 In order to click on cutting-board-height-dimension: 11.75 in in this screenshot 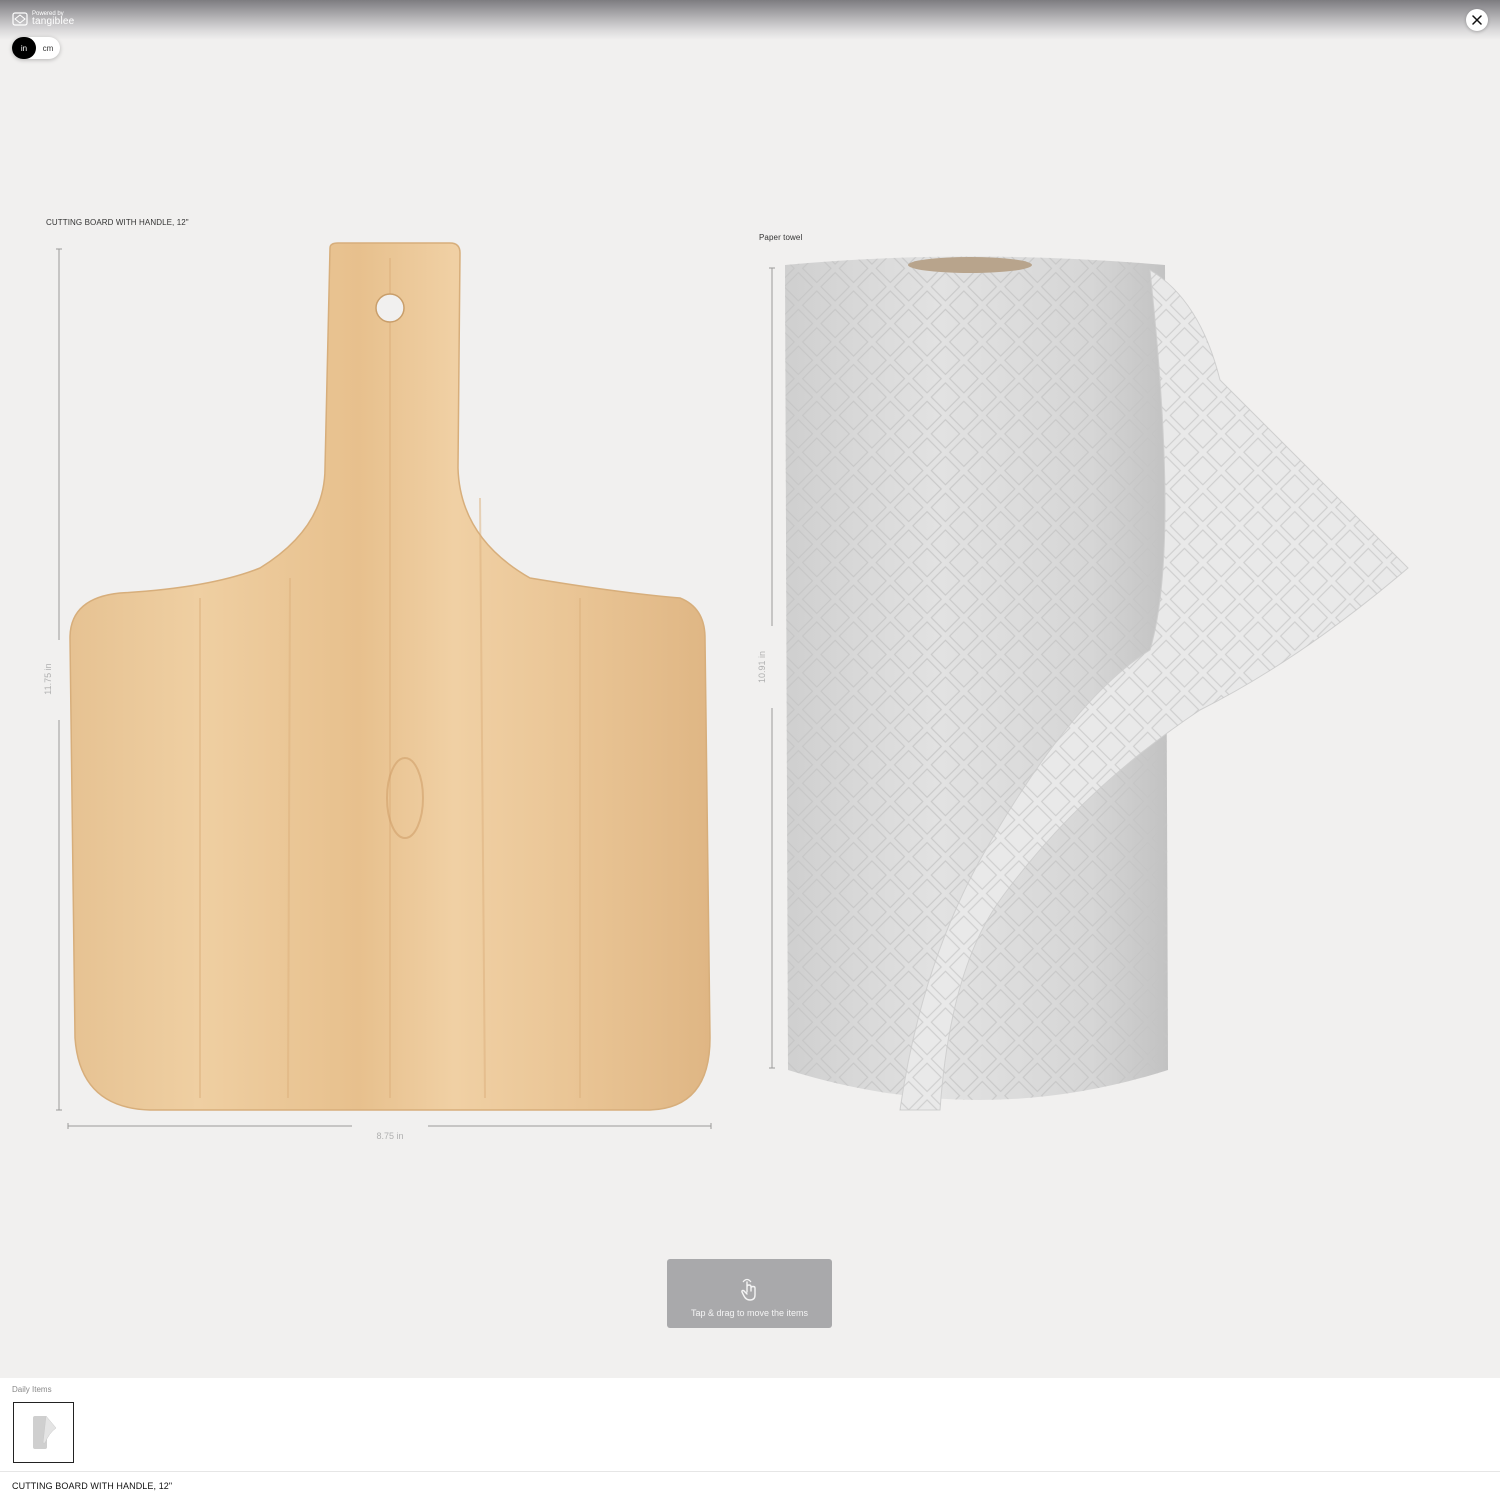, I will do `click(48, 679)`.